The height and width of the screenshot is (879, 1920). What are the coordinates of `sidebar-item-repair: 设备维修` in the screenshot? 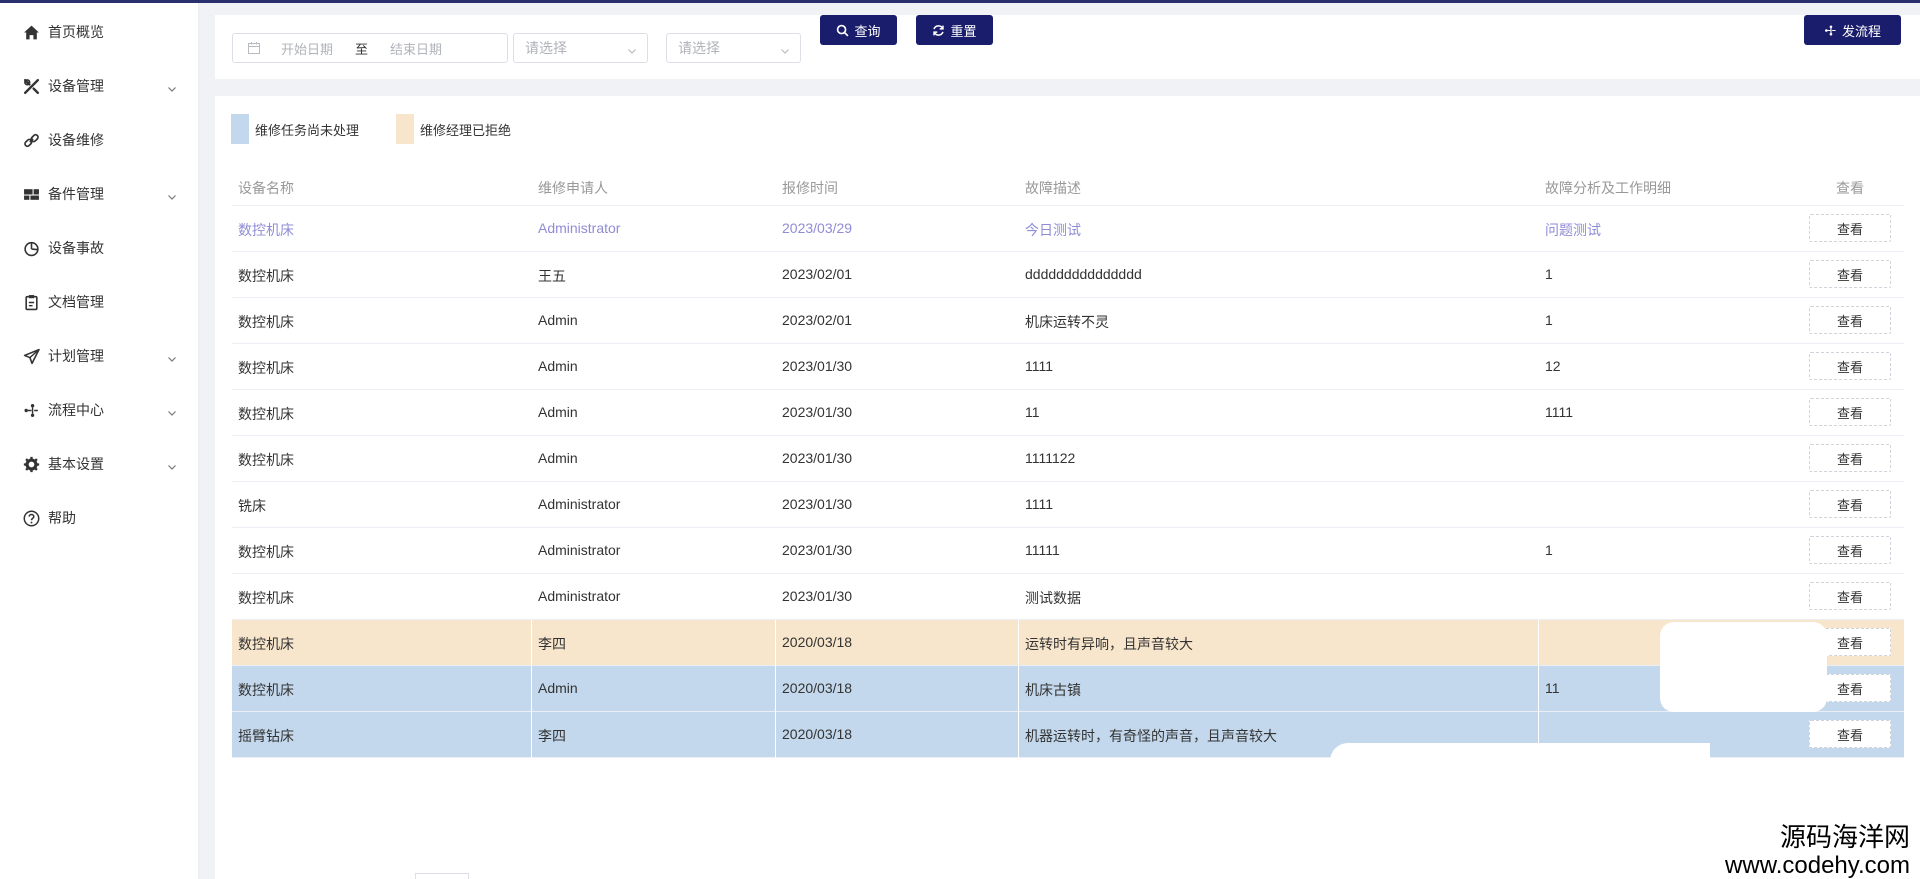 It's located at (99, 140).